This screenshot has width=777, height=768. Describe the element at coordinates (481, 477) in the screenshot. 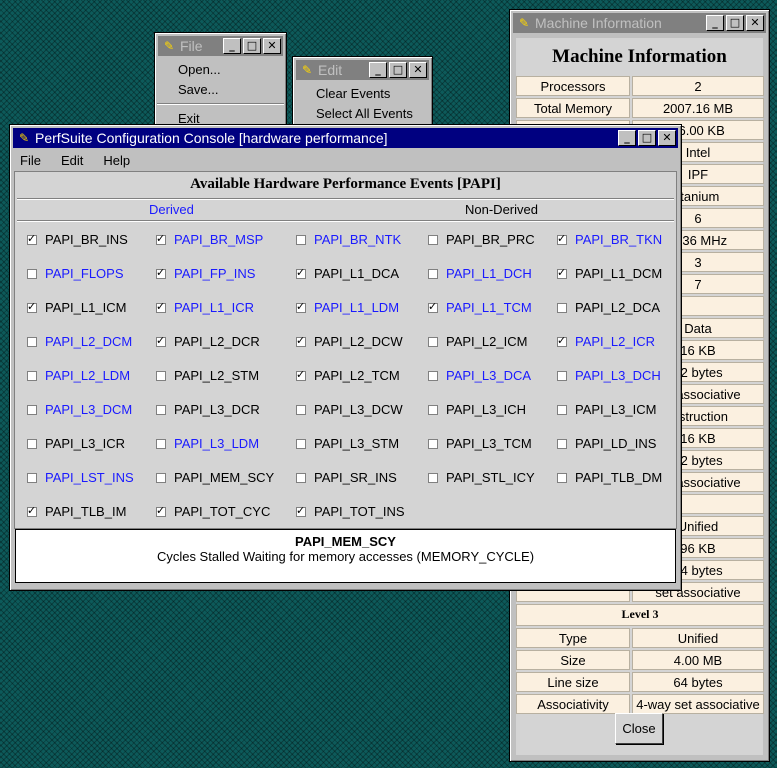

I see `event-checkbox-item: PAPI_STL_ICY` at that location.